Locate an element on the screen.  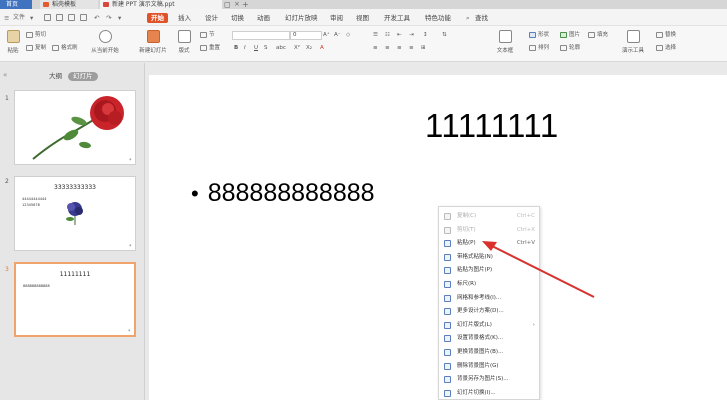
section-button: 节 is located at coordinates (207, 35).